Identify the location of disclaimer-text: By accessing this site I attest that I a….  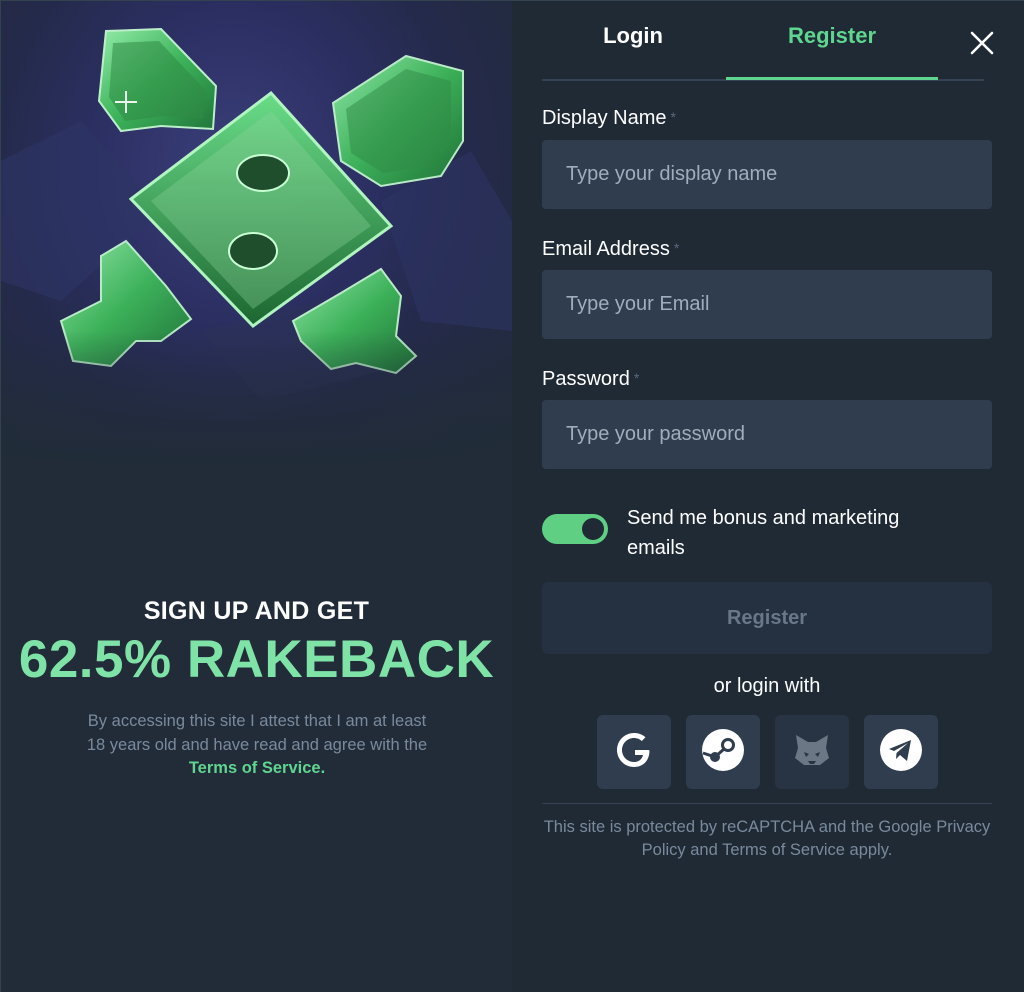
(257, 733).